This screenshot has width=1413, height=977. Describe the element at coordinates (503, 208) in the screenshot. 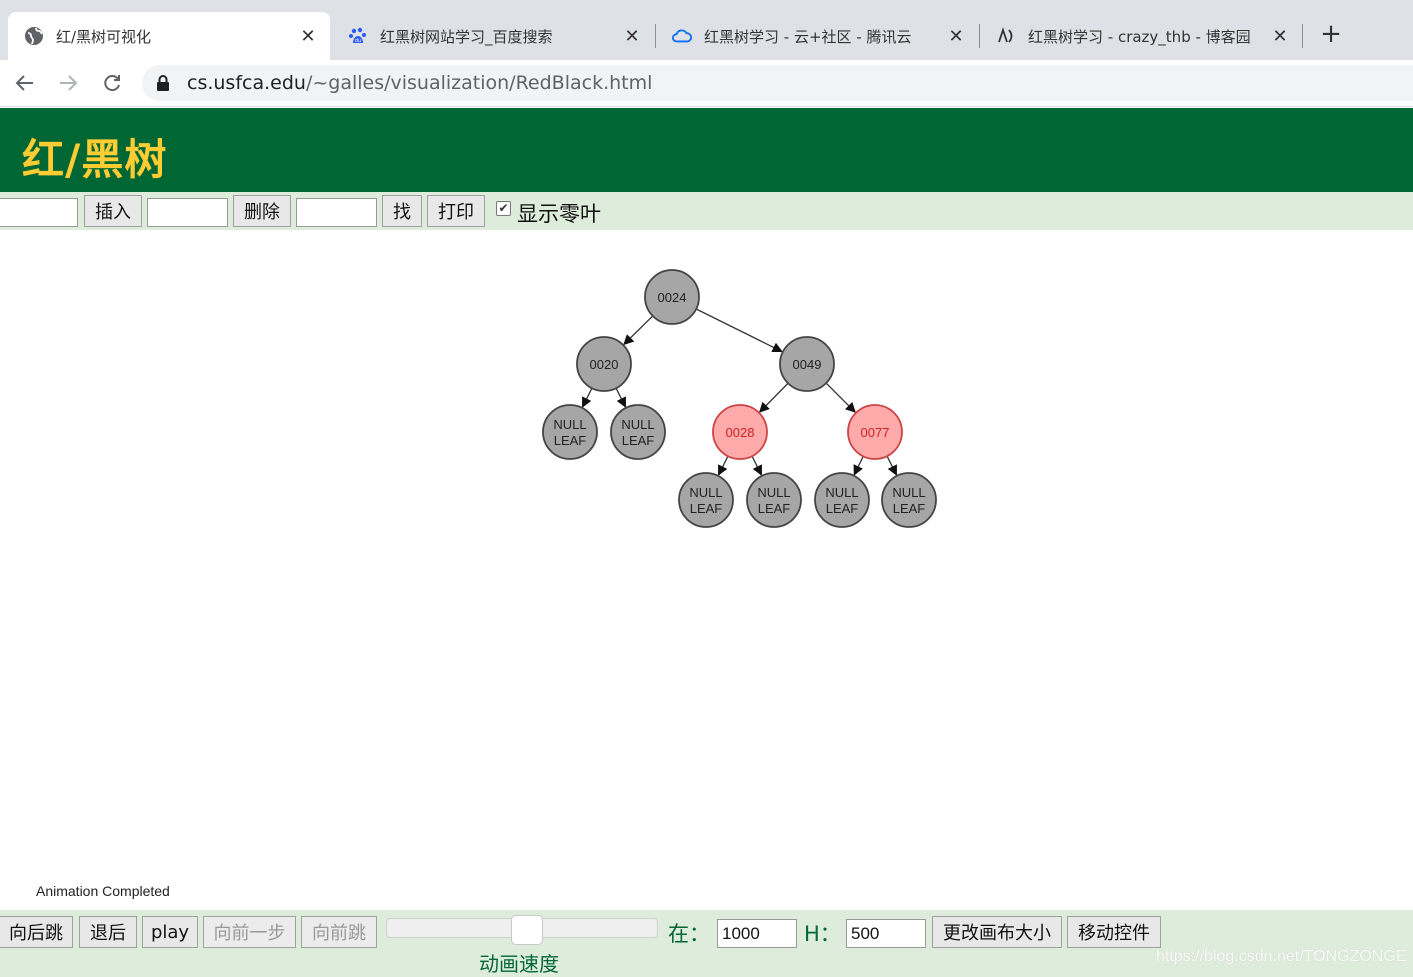

I see `show-null-leaves-checkbox: ✔` at that location.